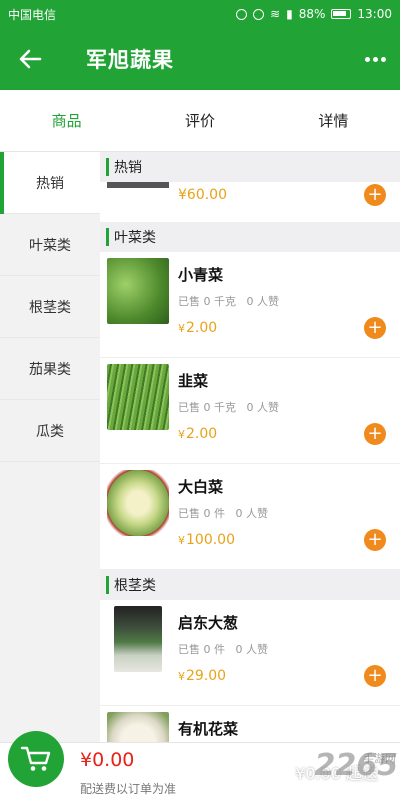 This screenshot has width=400, height=800. What do you see at coordinates (50, 307) in the screenshot?
I see `sidebar-item-root: 根茎类` at bounding box center [50, 307].